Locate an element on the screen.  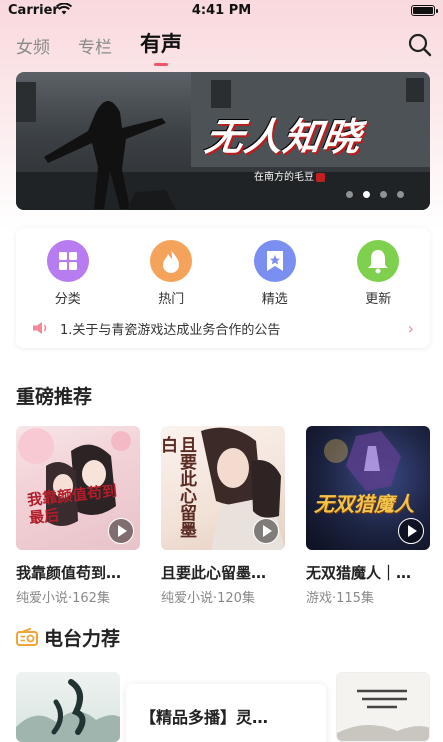
section-title-radio: 电台力荐 is located at coordinates (82, 639).